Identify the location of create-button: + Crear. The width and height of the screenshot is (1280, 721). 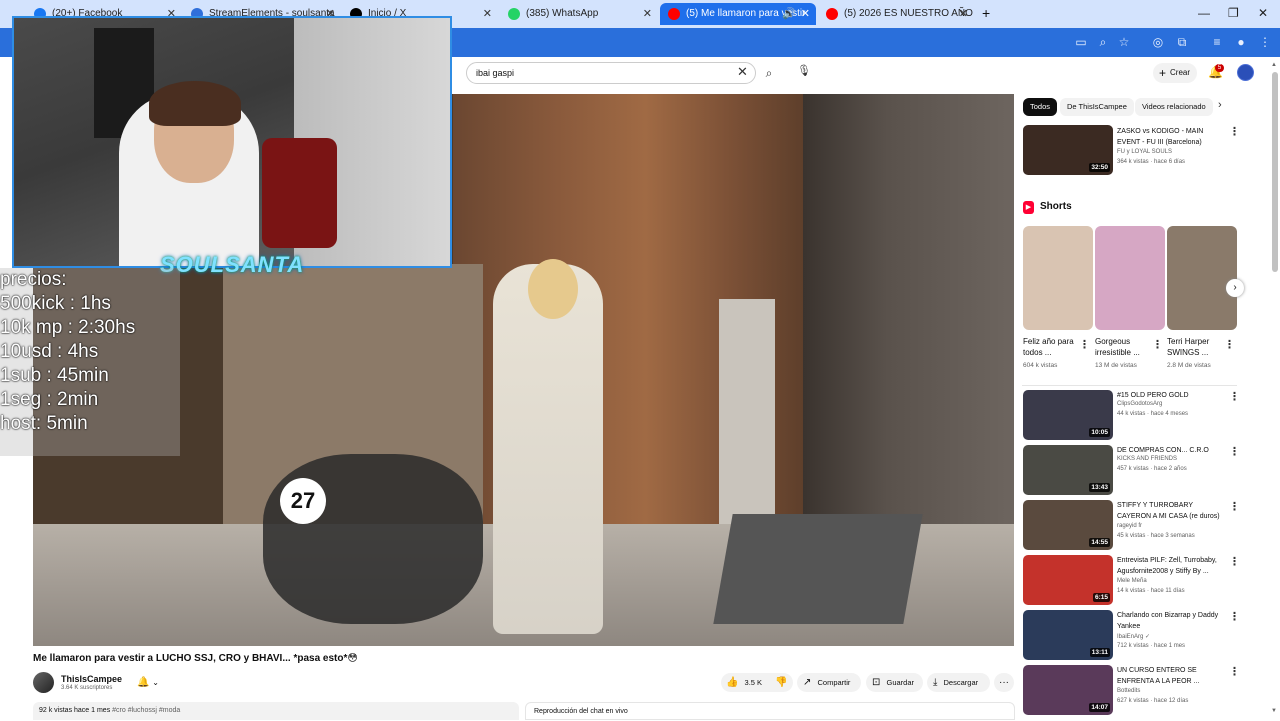
(1175, 73).